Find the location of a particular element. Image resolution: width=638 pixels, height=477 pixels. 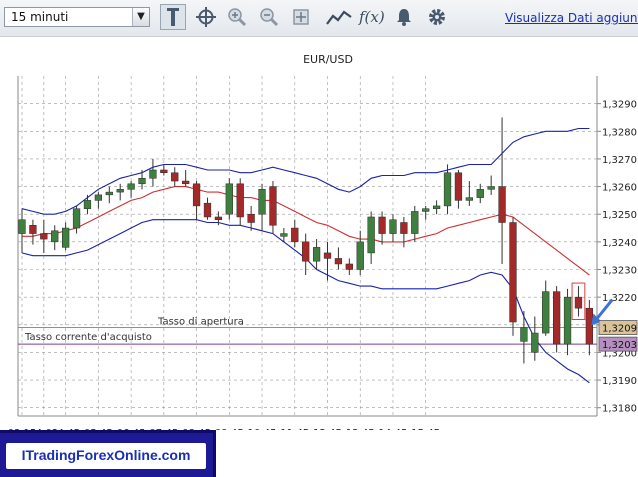

x-tick-time-label: 10:45 is located at coordinates (262, 429).